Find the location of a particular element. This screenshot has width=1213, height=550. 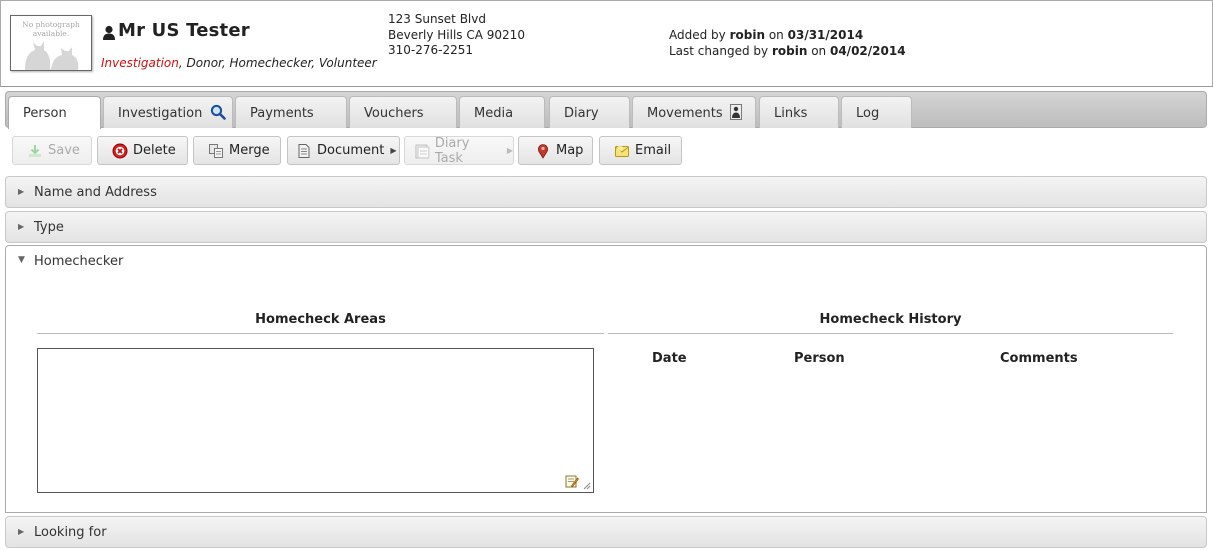

added-prefix: Added by is located at coordinates (697, 35).